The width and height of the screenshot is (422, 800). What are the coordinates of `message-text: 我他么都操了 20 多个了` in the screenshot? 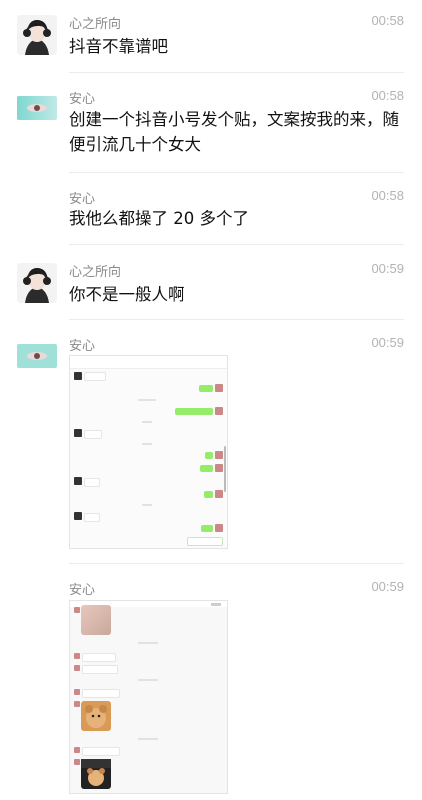 It's located at (235, 218).